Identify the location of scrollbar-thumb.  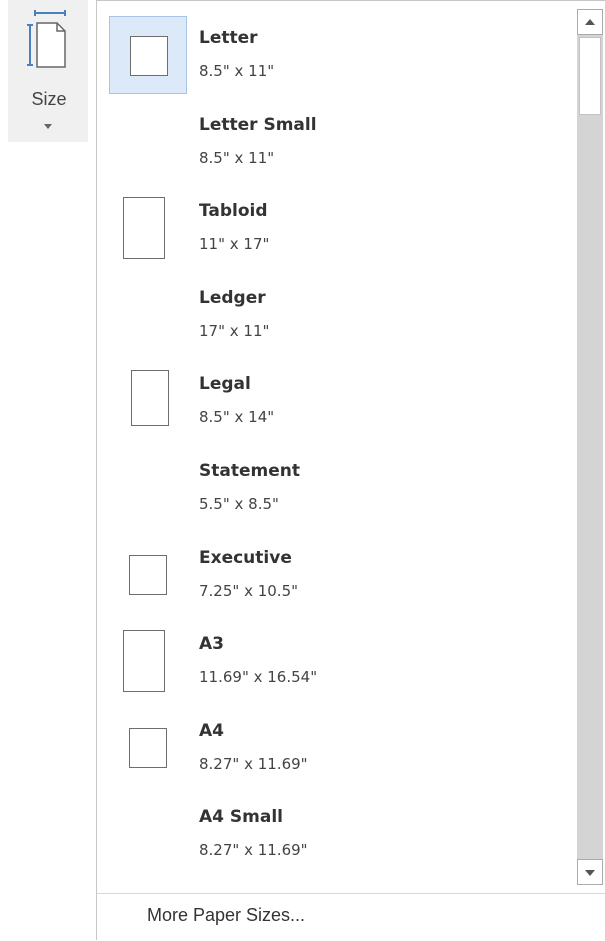
(590, 76).